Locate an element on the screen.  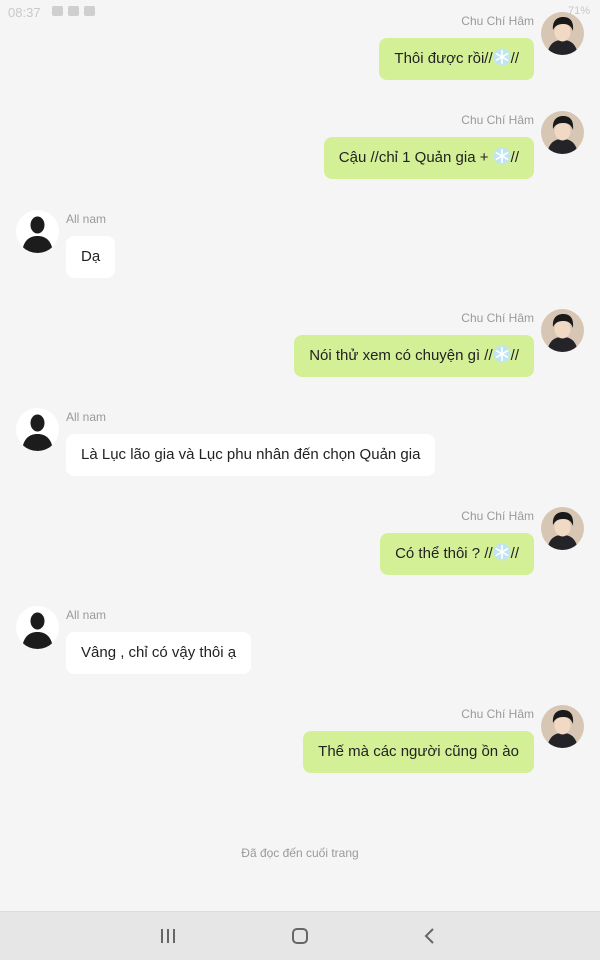
home-icon is located at coordinates (300, 936).